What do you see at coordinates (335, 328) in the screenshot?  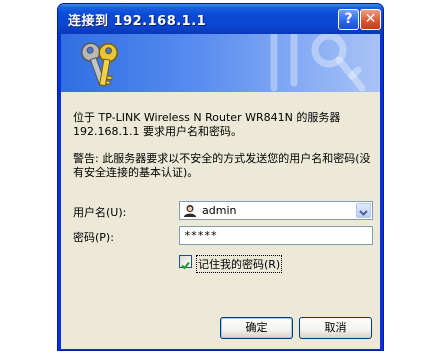 I see `cancel-button: 取消` at bounding box center [335, 328].